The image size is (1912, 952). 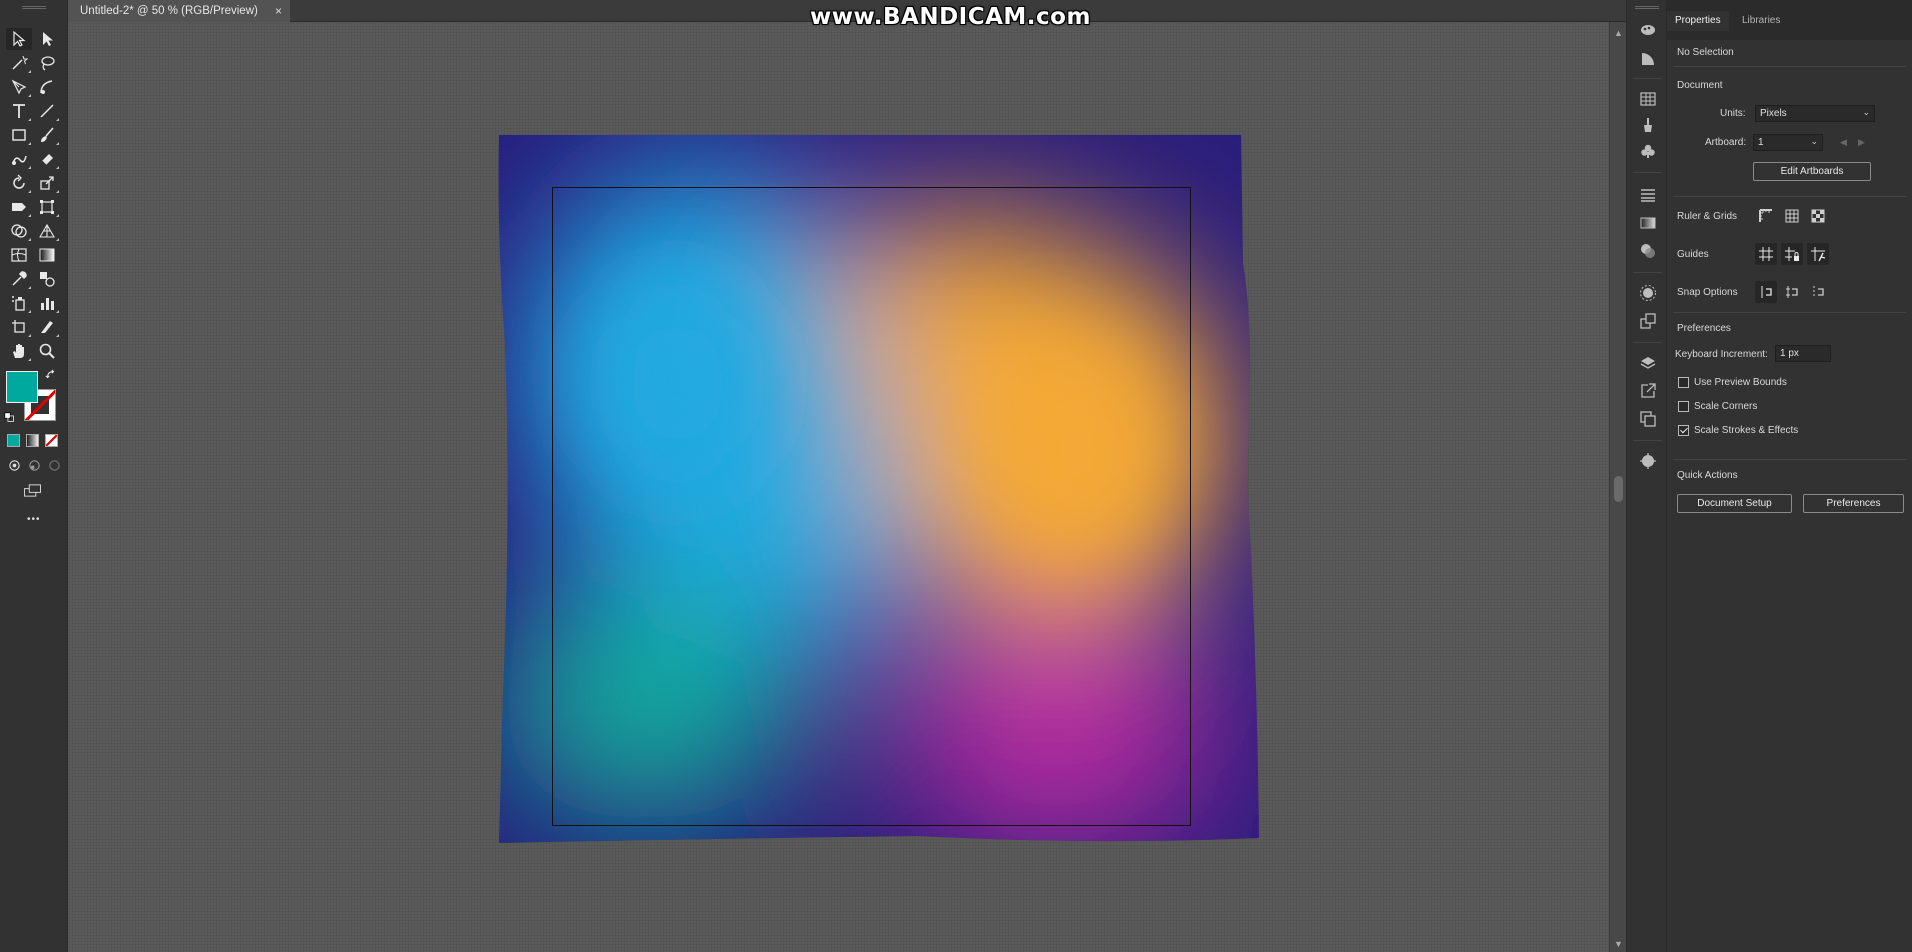 I want to click on column-graph-tool, so click(x=47, y=303).